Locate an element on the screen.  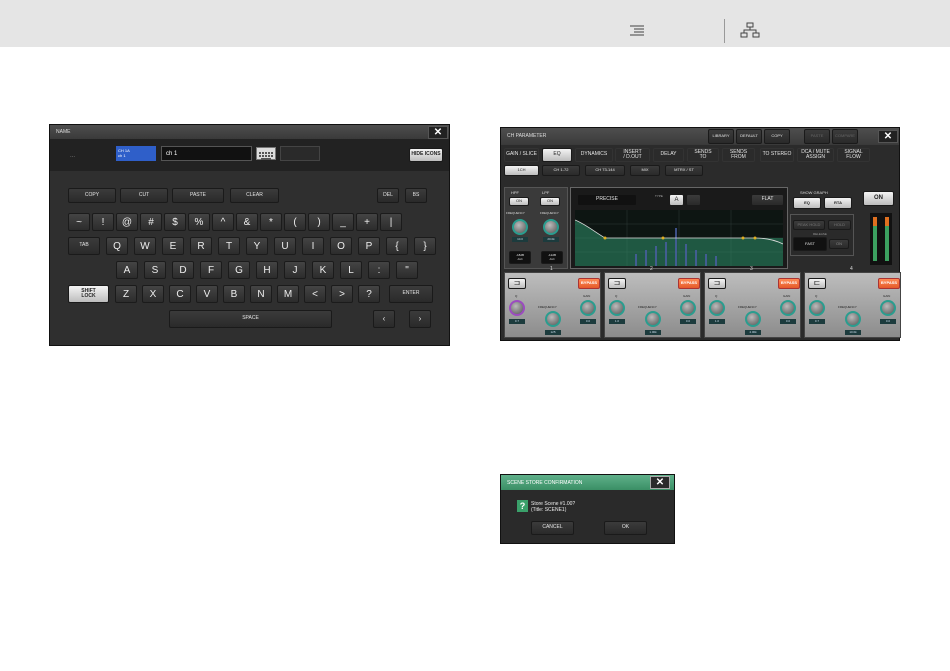
peak-hold-button: PEAK HOLD is located at coordinates (809, 225).